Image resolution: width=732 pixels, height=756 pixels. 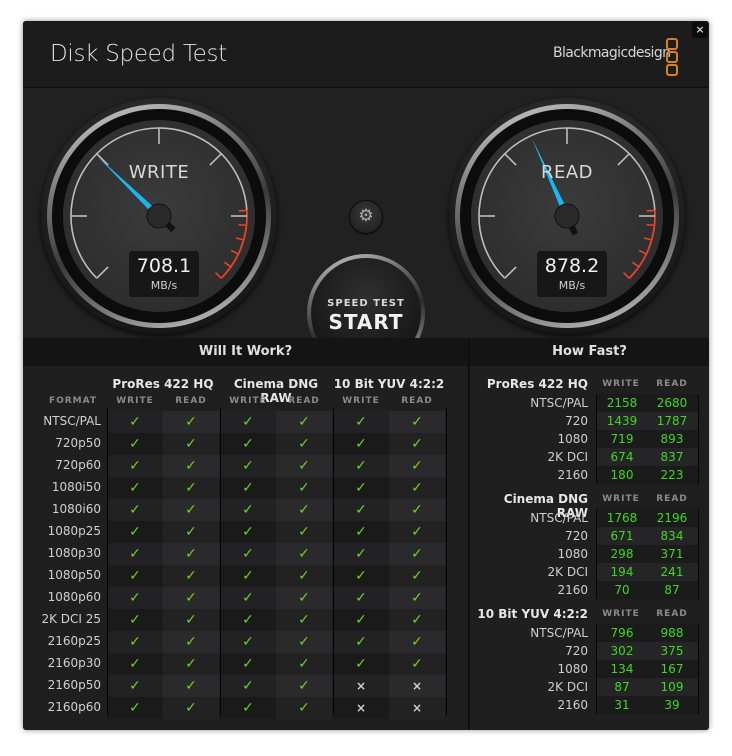 I want to click on write-speed-cell: 70, so click(x=622, y=590).